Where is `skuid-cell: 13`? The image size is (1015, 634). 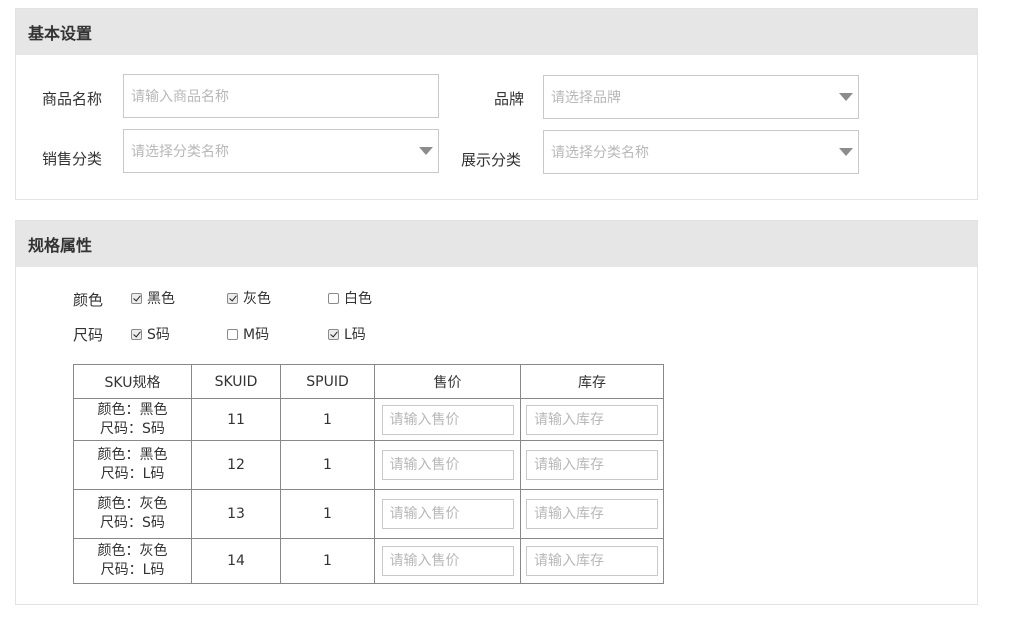
skuid-cell: 13 is located at coordinates (236, 514).